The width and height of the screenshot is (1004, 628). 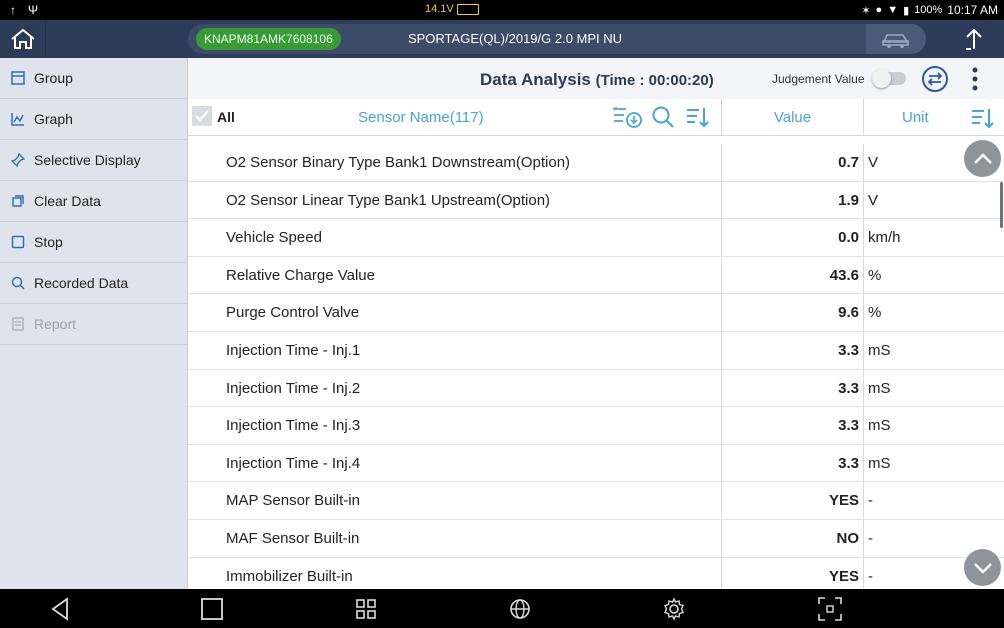 I want to click on chevron-down-icon, so click(x=982, y=568).